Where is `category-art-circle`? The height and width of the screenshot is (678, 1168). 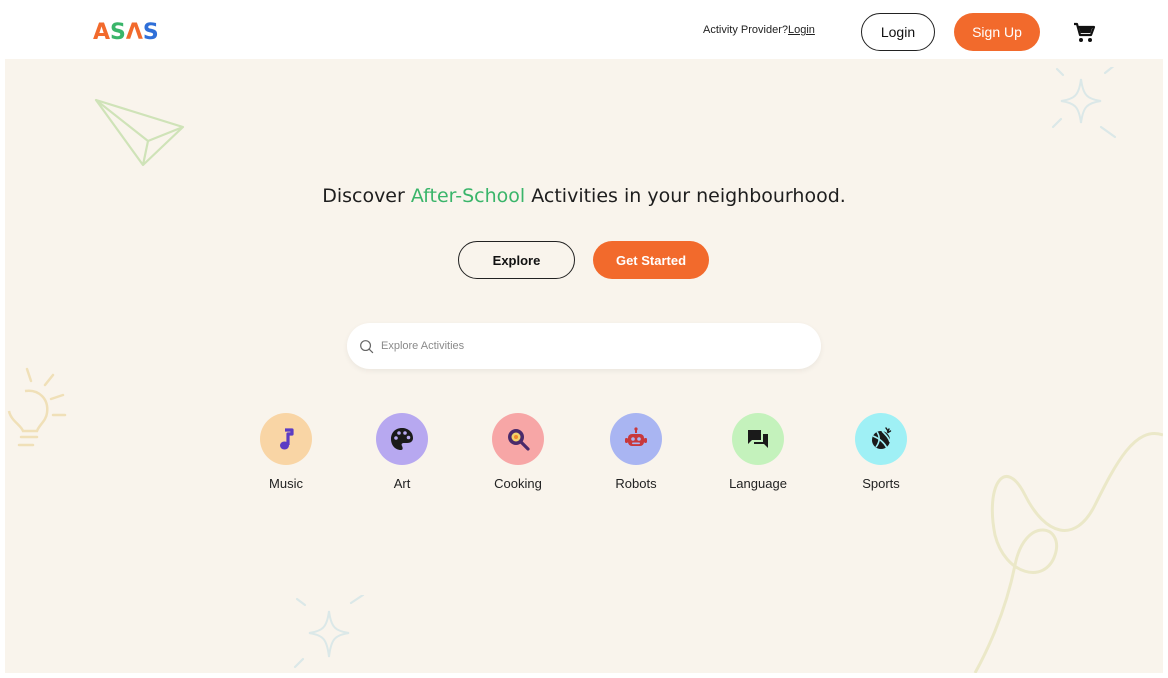 category-art-circle is located at coordinates (402, 439).